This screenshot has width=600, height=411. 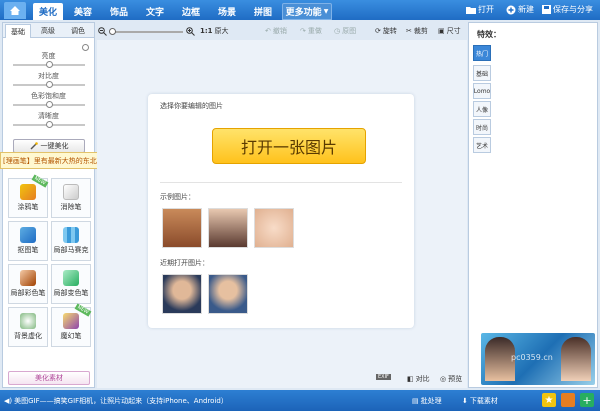 What do you see at coordinates (15, 10) in the screenshot?
I see `home-button` at bounding box center [15, 10].